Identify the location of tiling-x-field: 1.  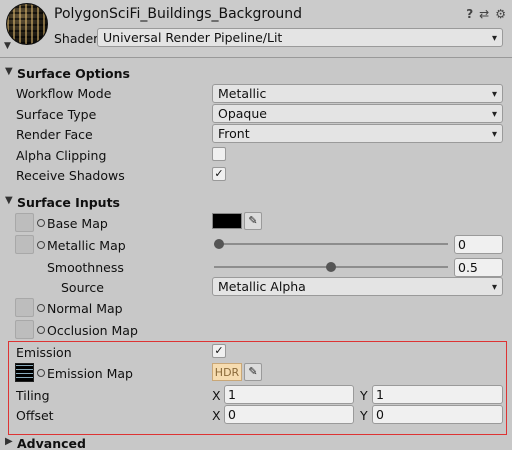
(289, 394).